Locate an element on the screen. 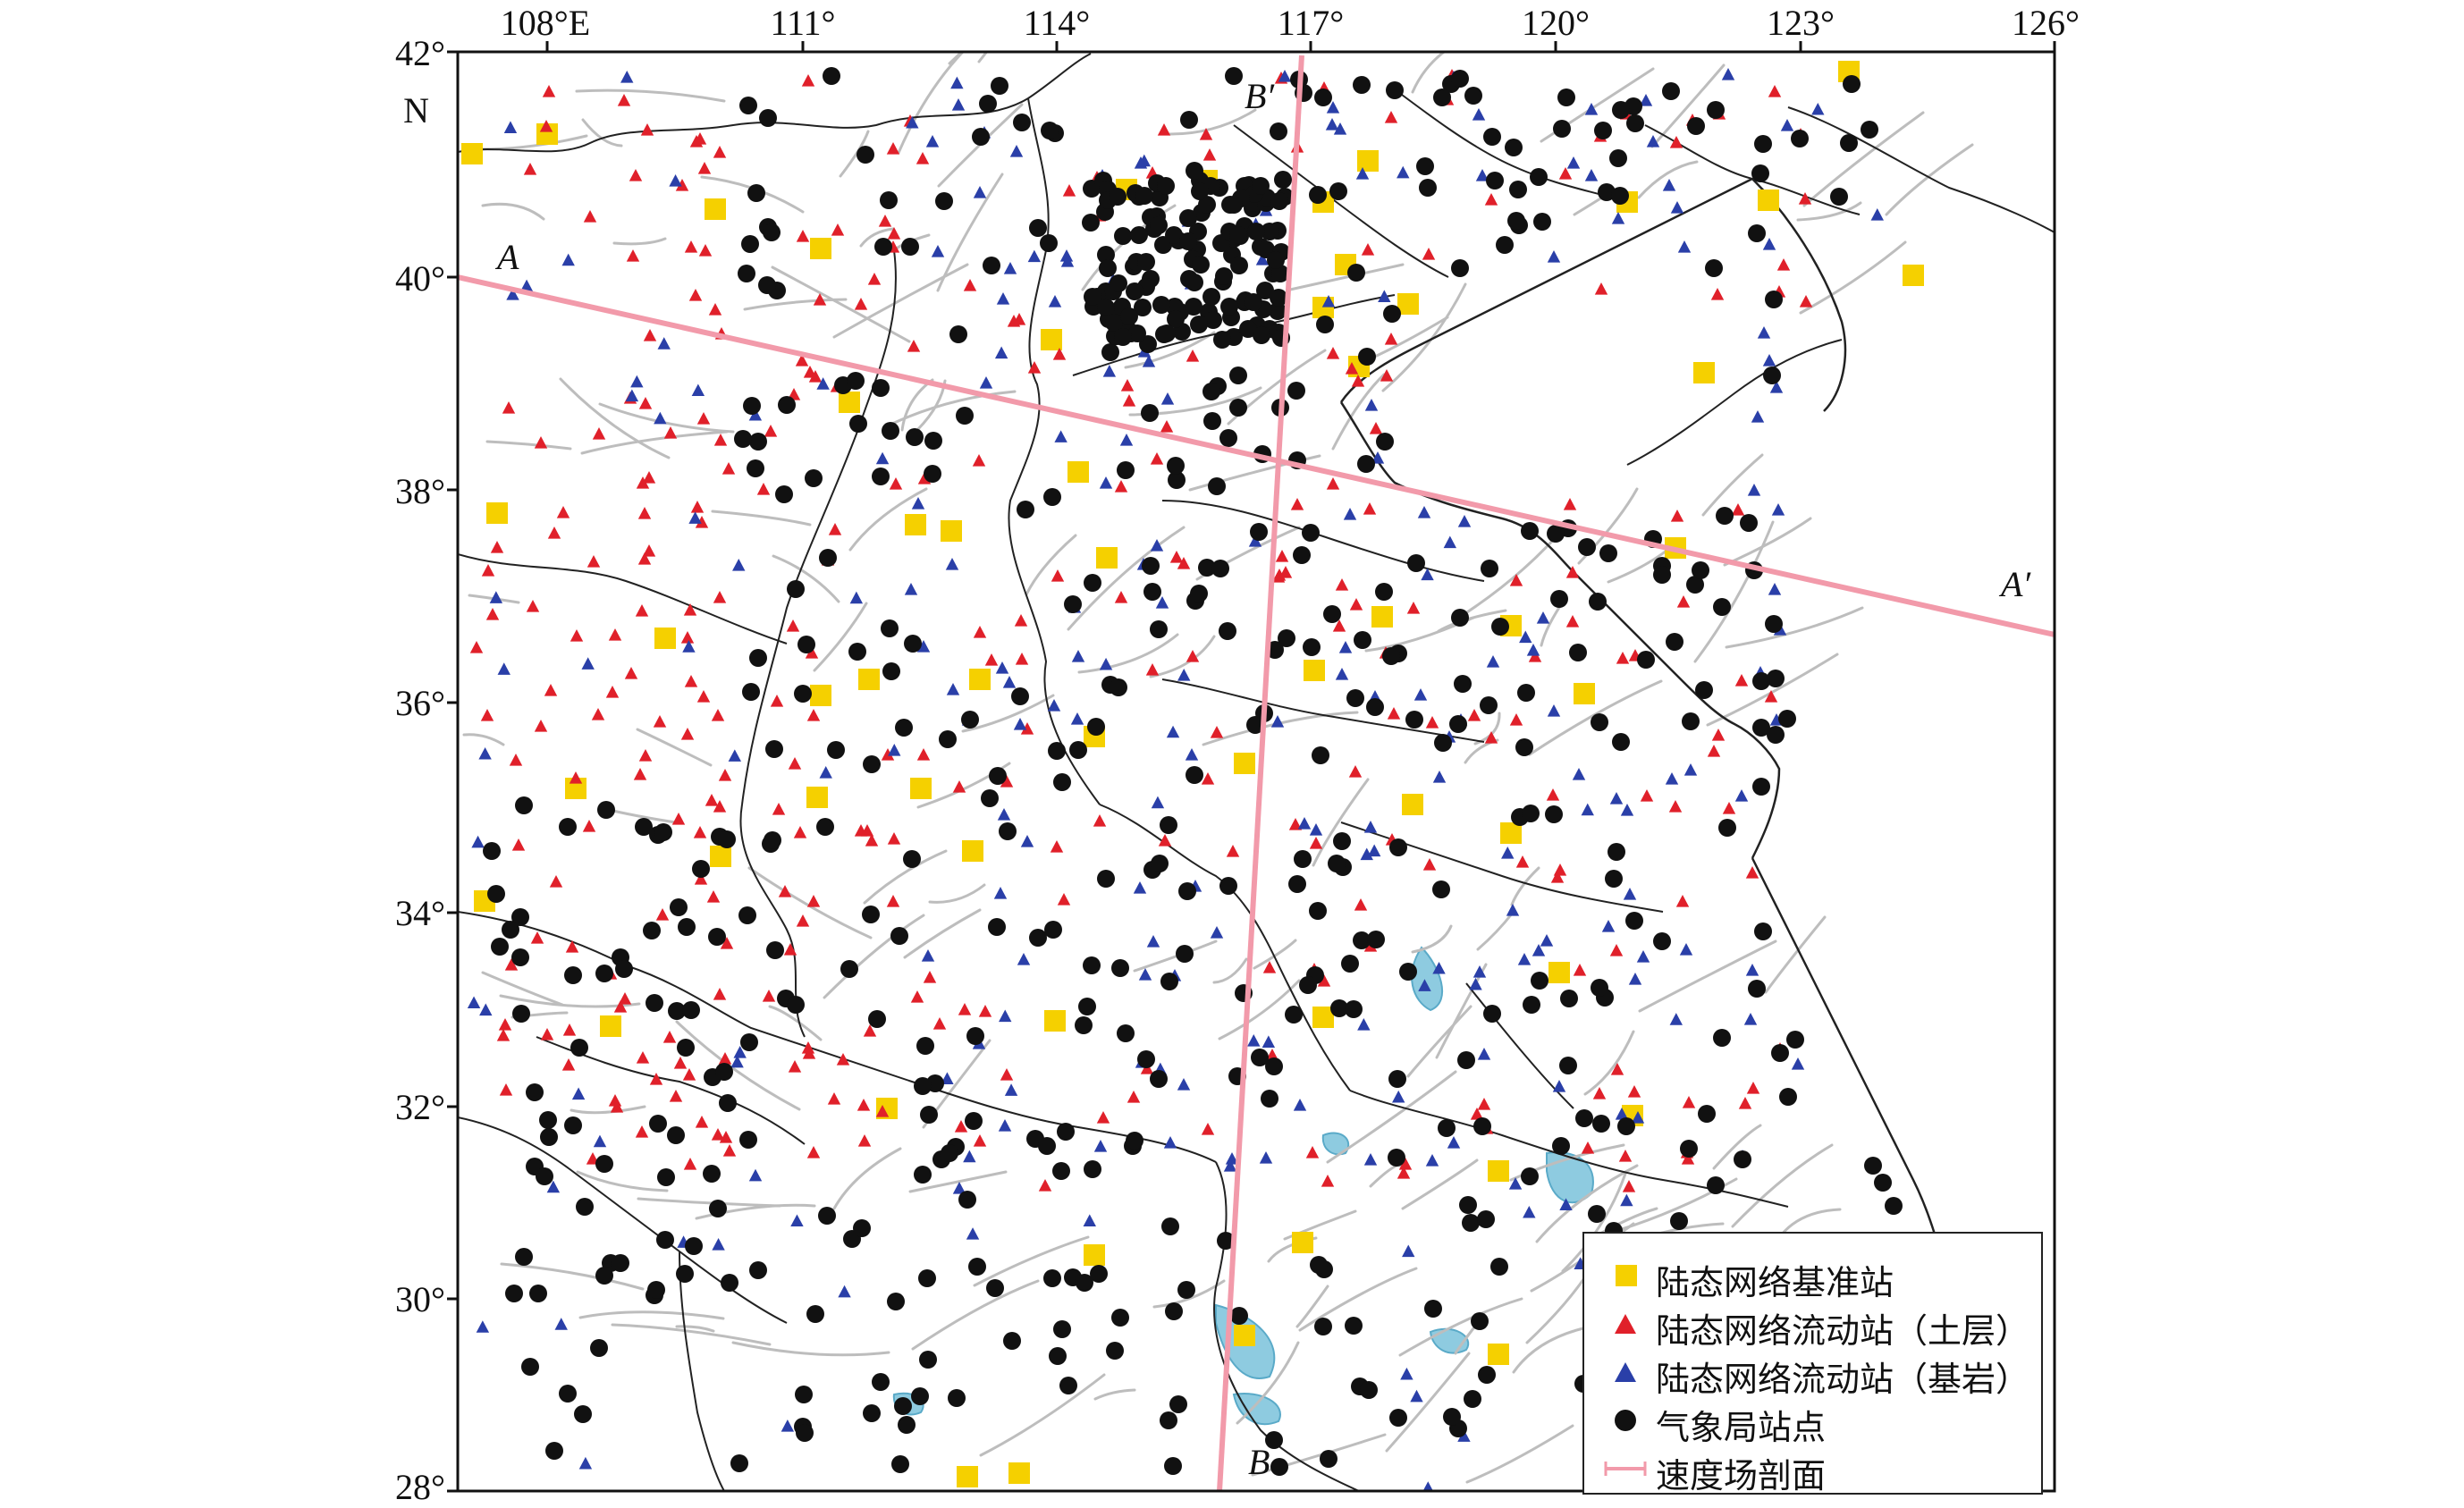 The image size is (2464, 1508). lon-label-117: 117° is located at coordinates (1311, 23).